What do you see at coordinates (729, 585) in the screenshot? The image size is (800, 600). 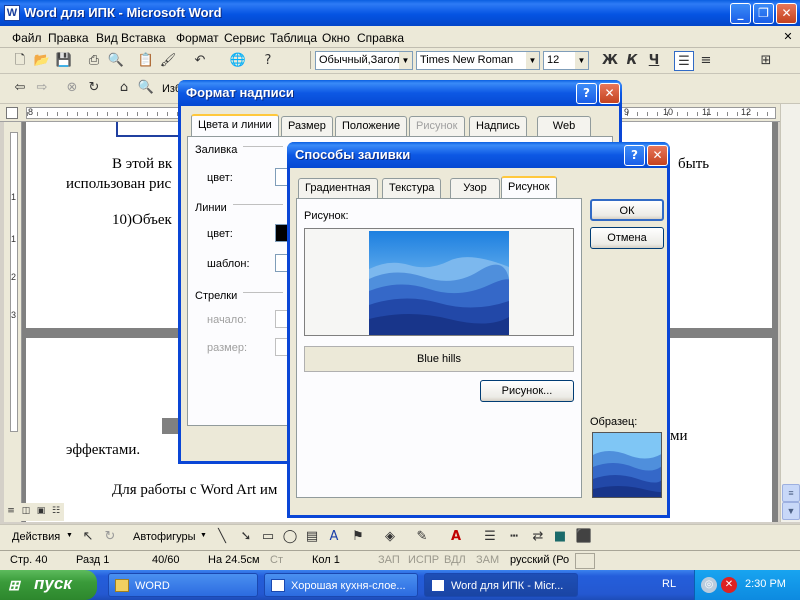 I see `security-alert-icon: ✕` at bounding box center [729, 585].